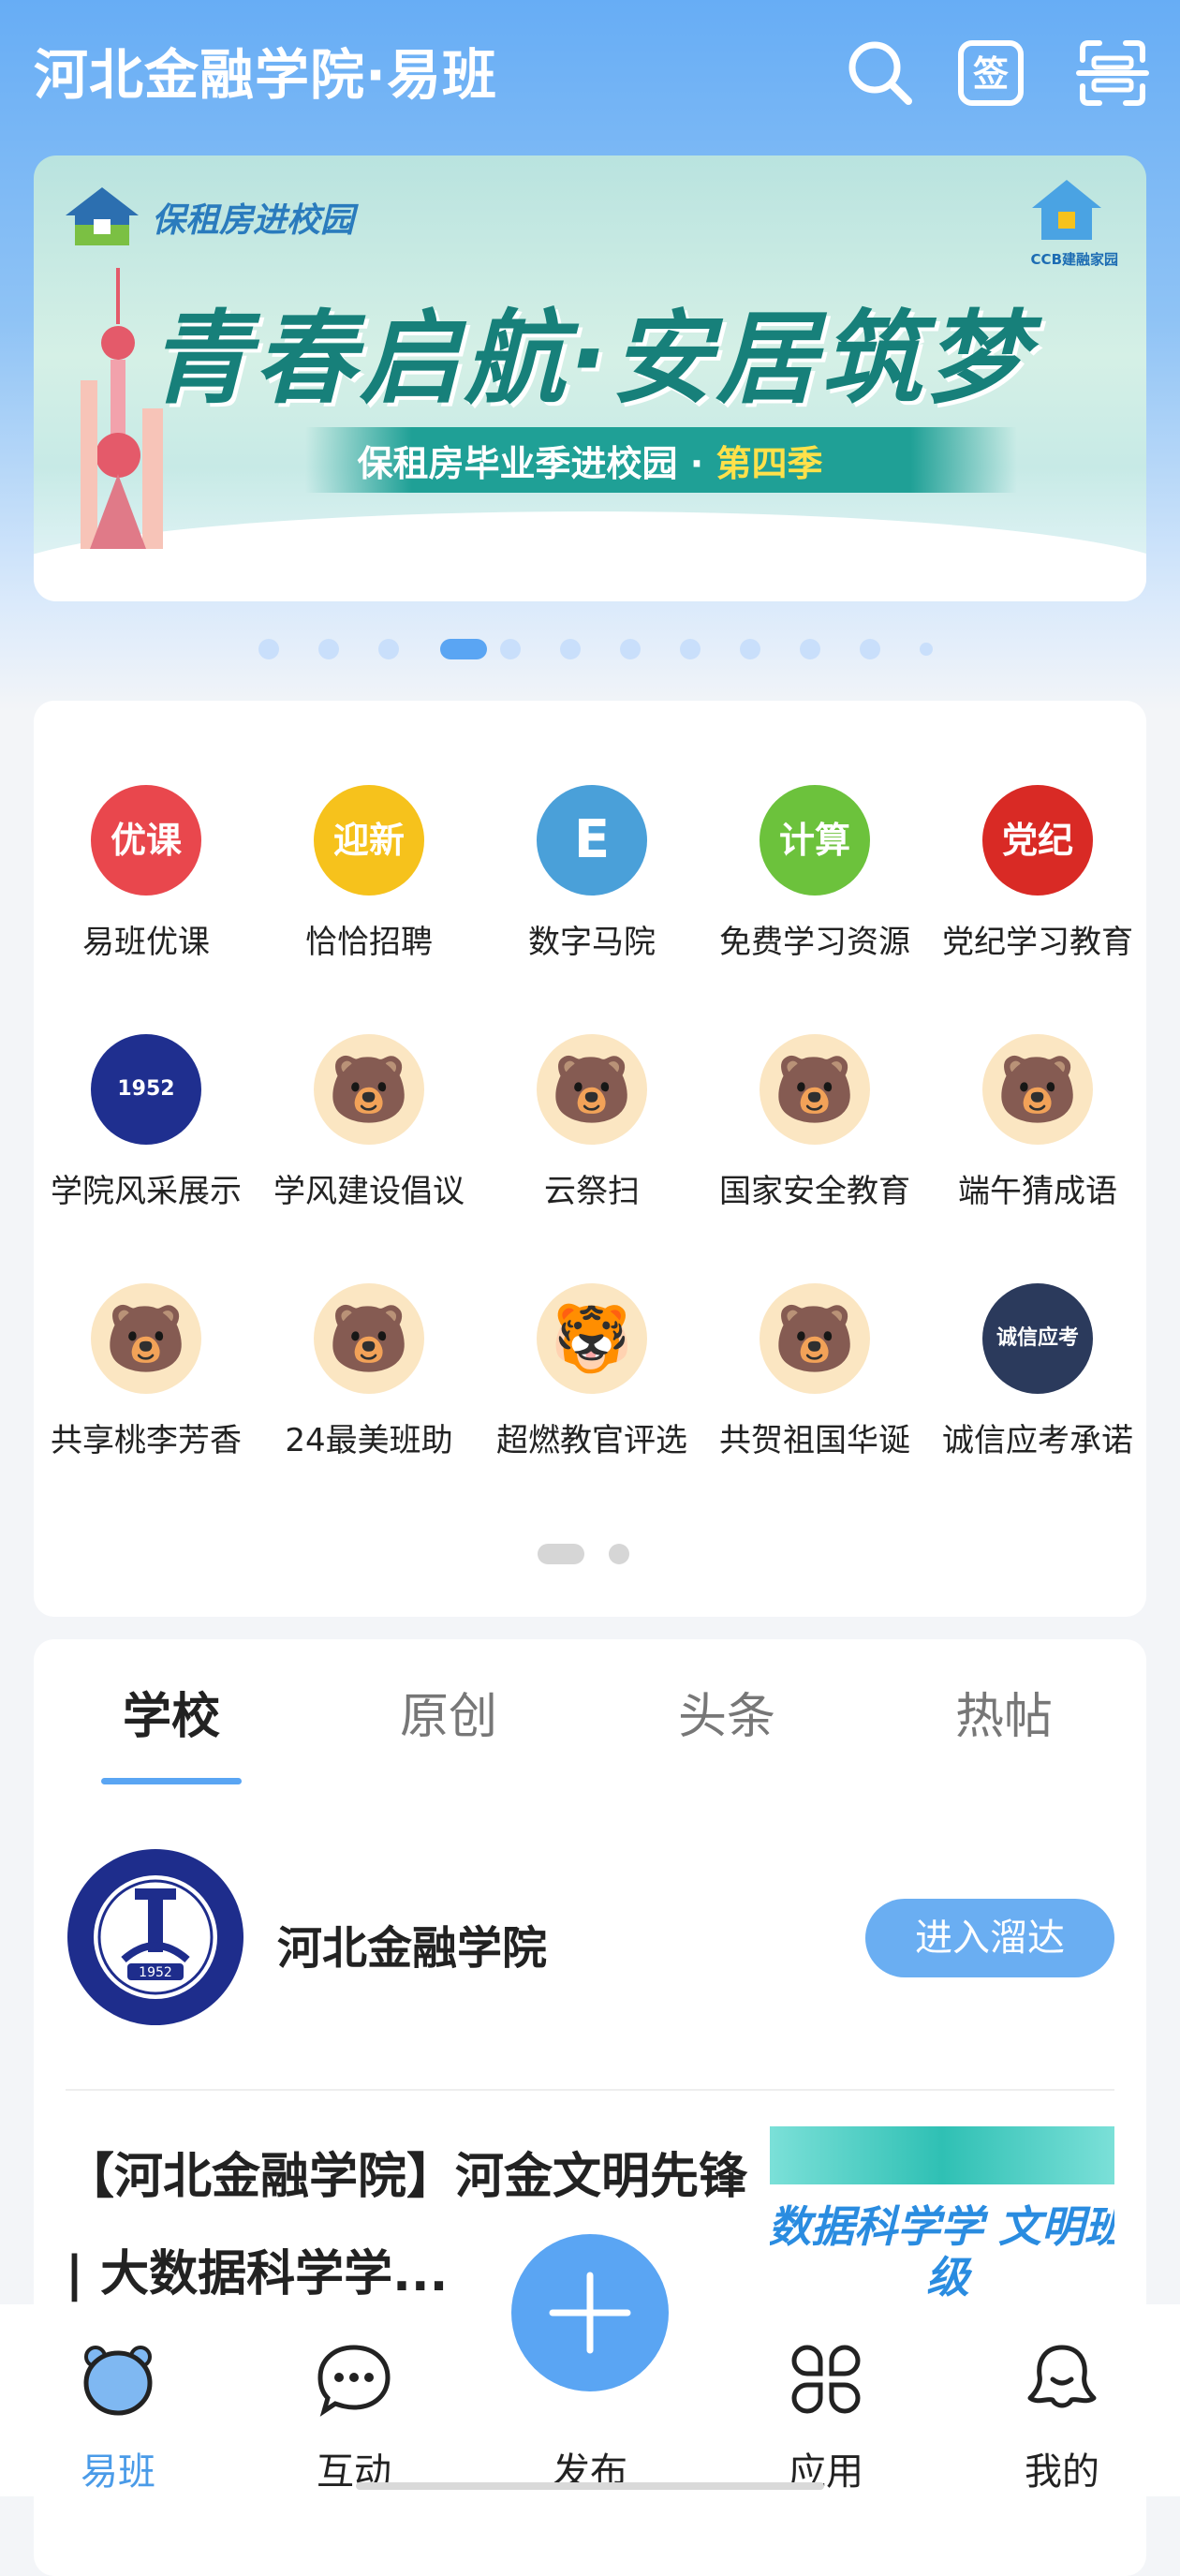  I want to click on nav-item-interact: 互动, so click(354, 2418).